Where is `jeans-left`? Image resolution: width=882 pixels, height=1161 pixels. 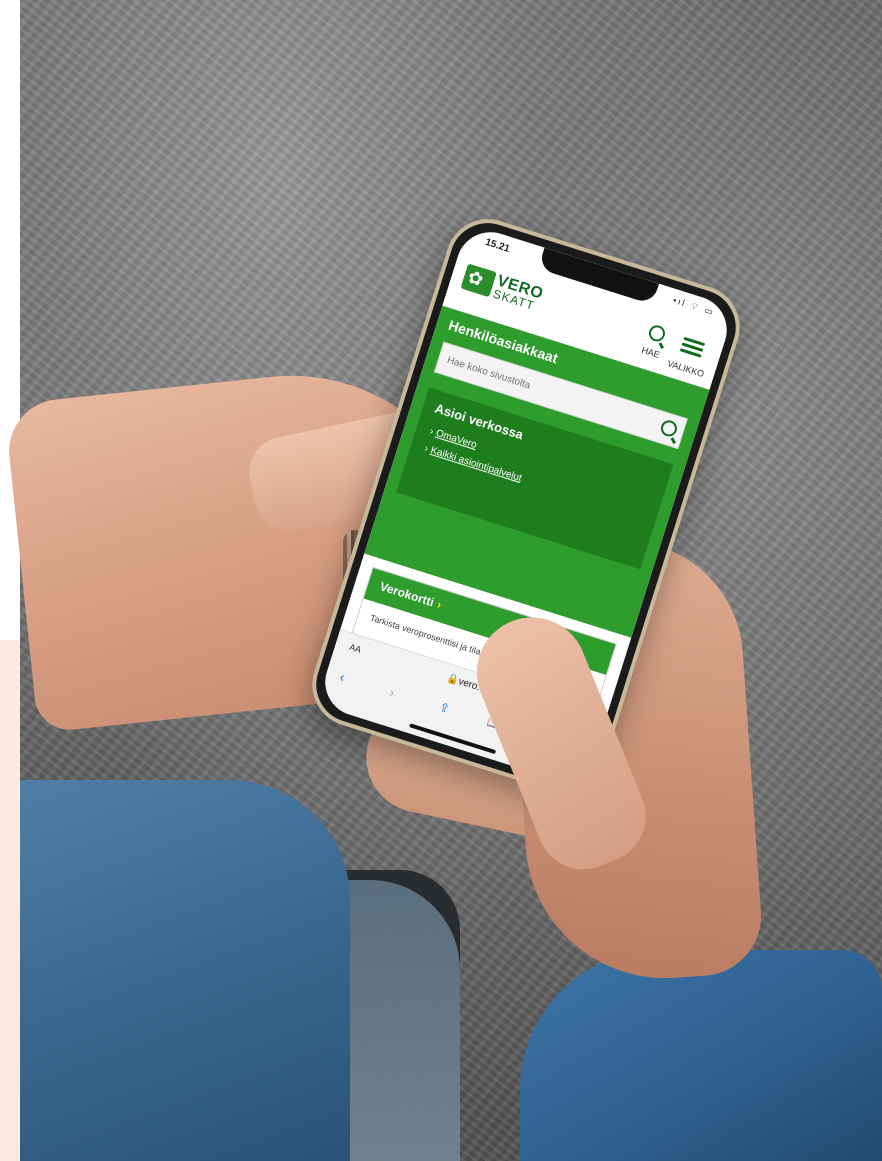 jeans-left is located at coordinates (185, 970).